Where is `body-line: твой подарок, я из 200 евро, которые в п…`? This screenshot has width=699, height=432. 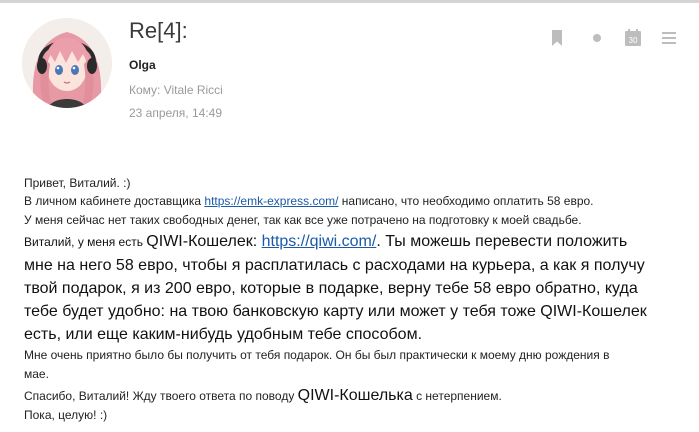
body-line: твой подарок, я из 200 евро, которые в п… is located at coordinates (331, 288).